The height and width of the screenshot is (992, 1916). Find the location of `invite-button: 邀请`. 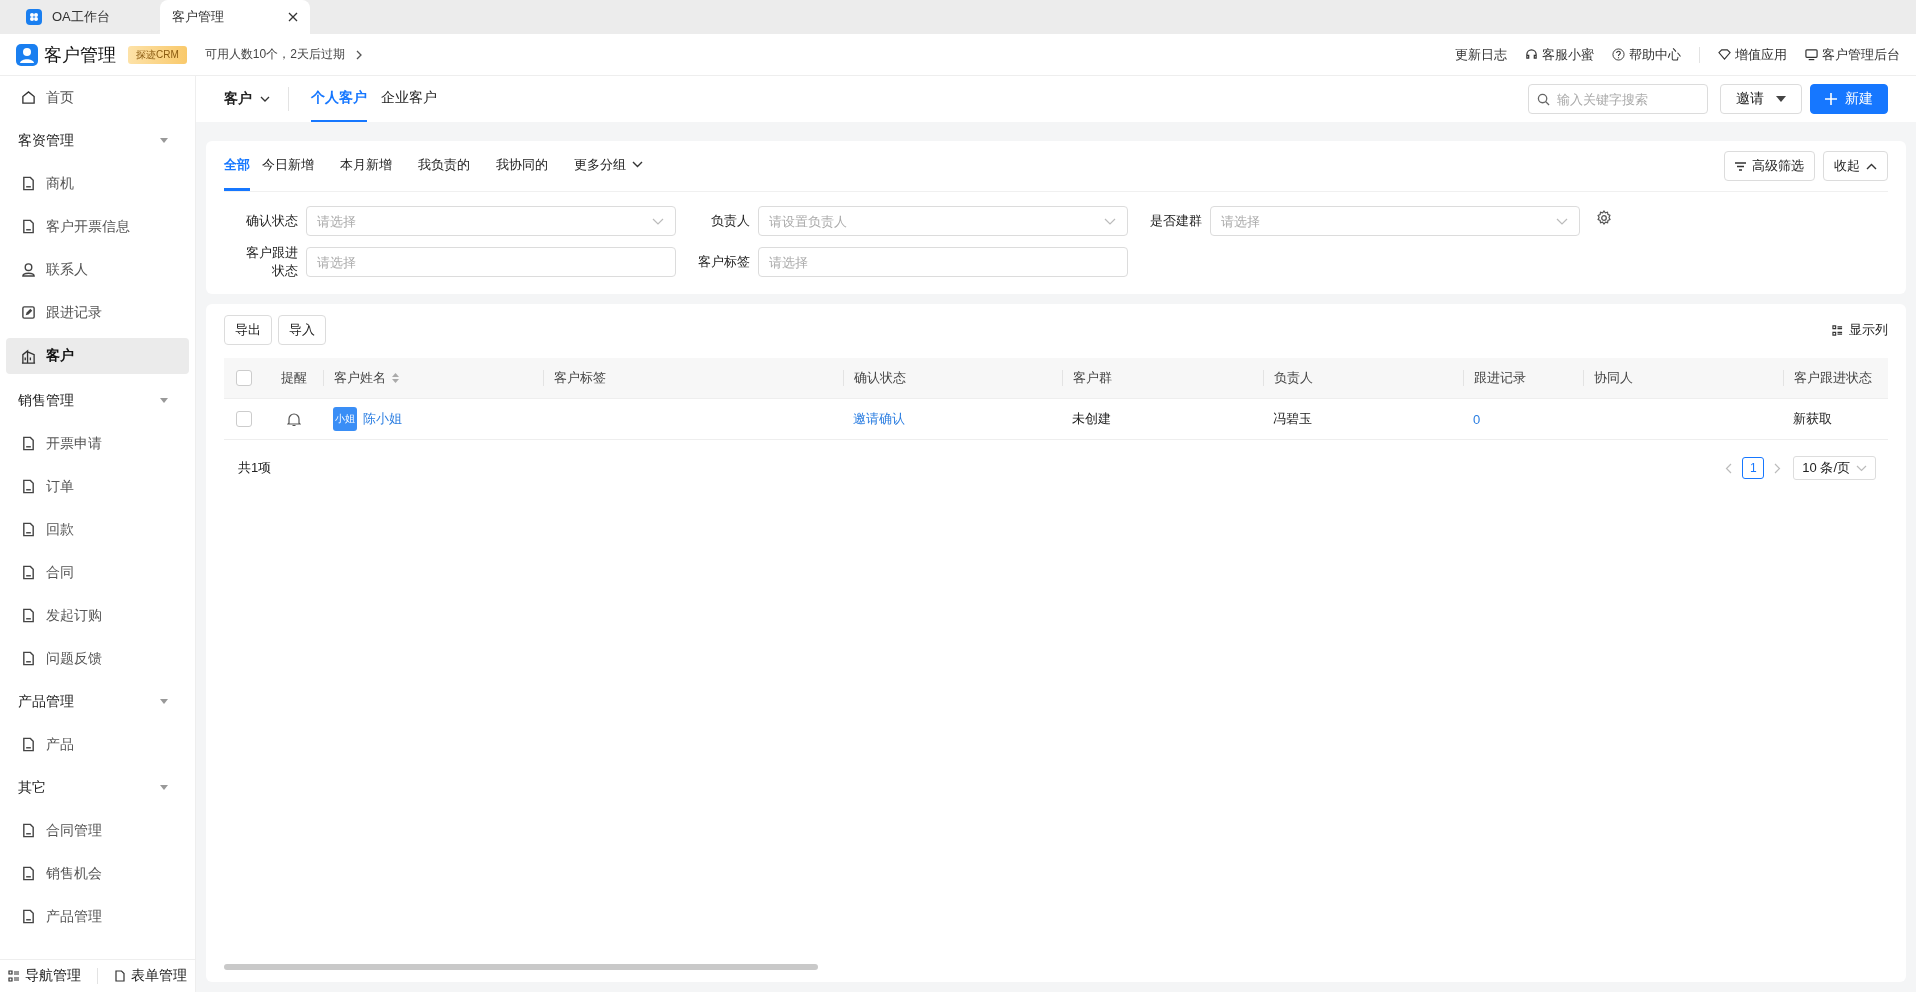

invite-button: 邀请 is located at coordinates (1761, 99).